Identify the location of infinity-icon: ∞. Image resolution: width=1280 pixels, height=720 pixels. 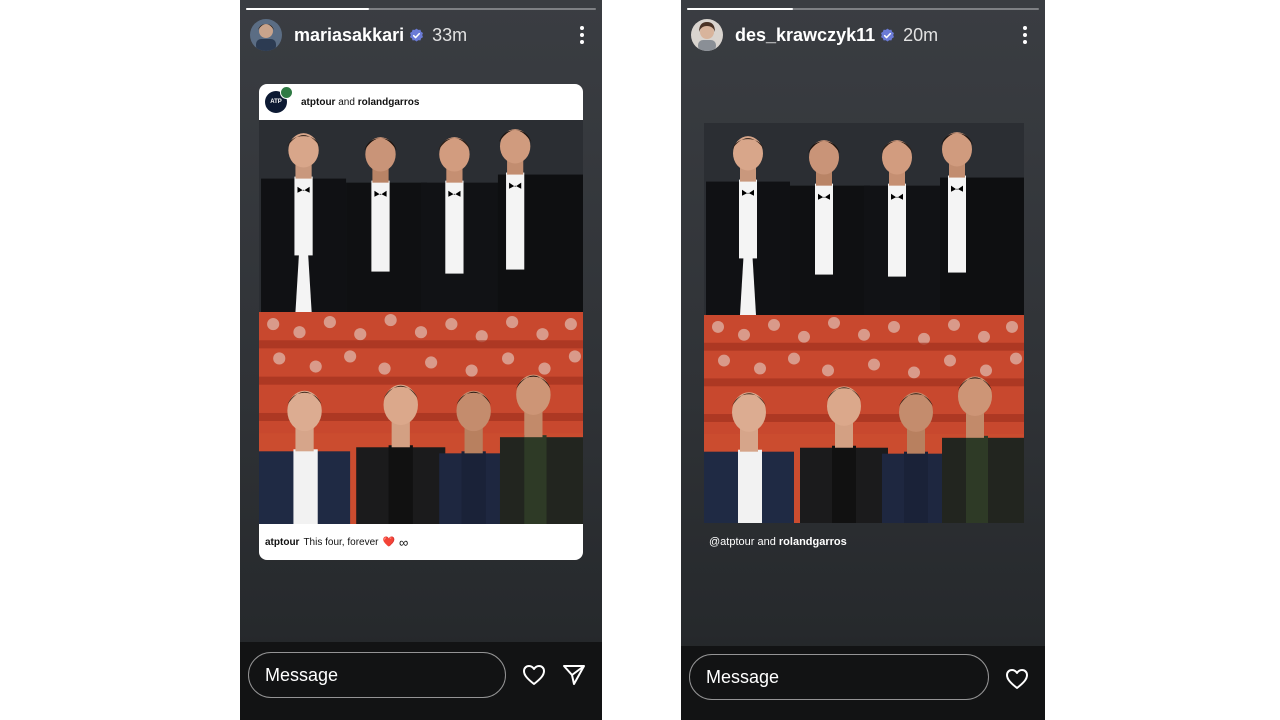
(403, 542).